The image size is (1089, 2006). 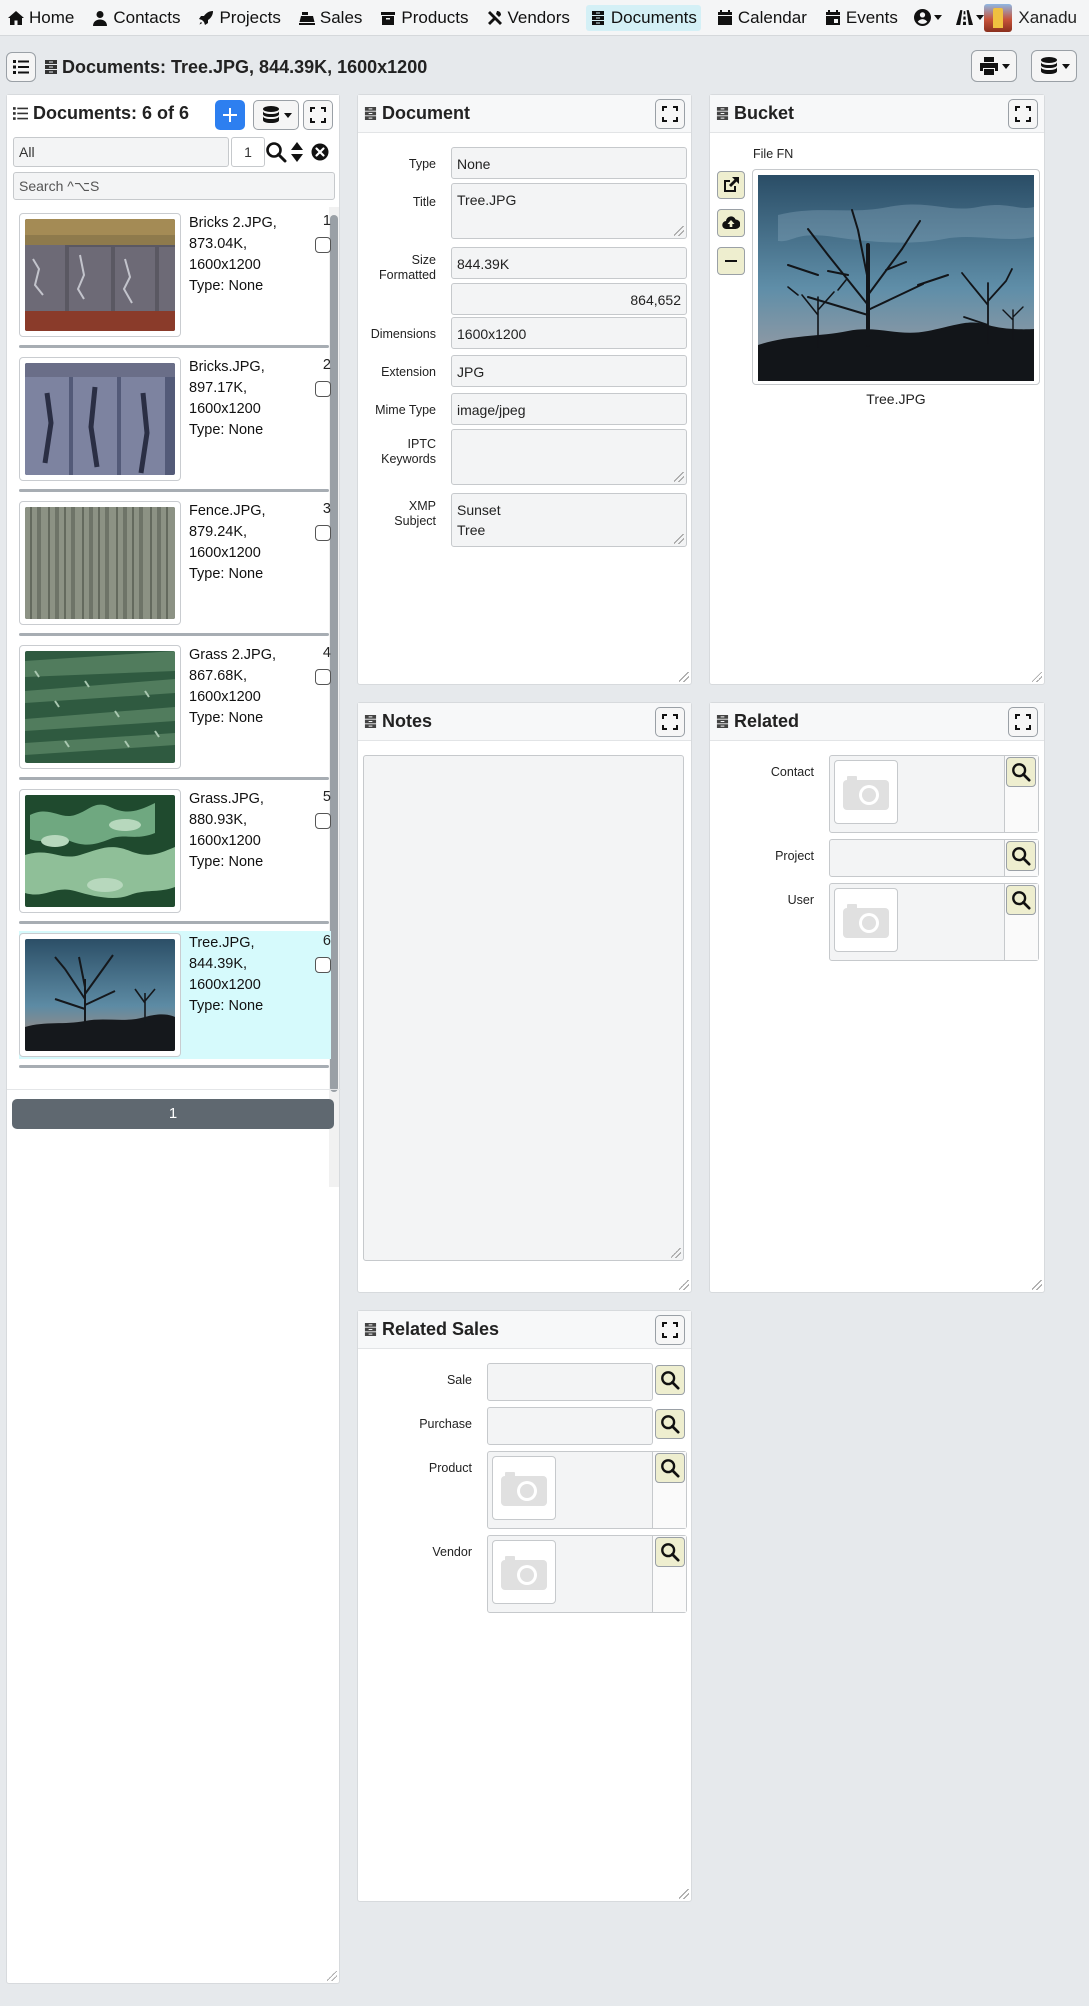 I want to click on page-title-text: Documents: Tree.JPG, 844.39K, 1600x1200, so click(x=245, y=66).